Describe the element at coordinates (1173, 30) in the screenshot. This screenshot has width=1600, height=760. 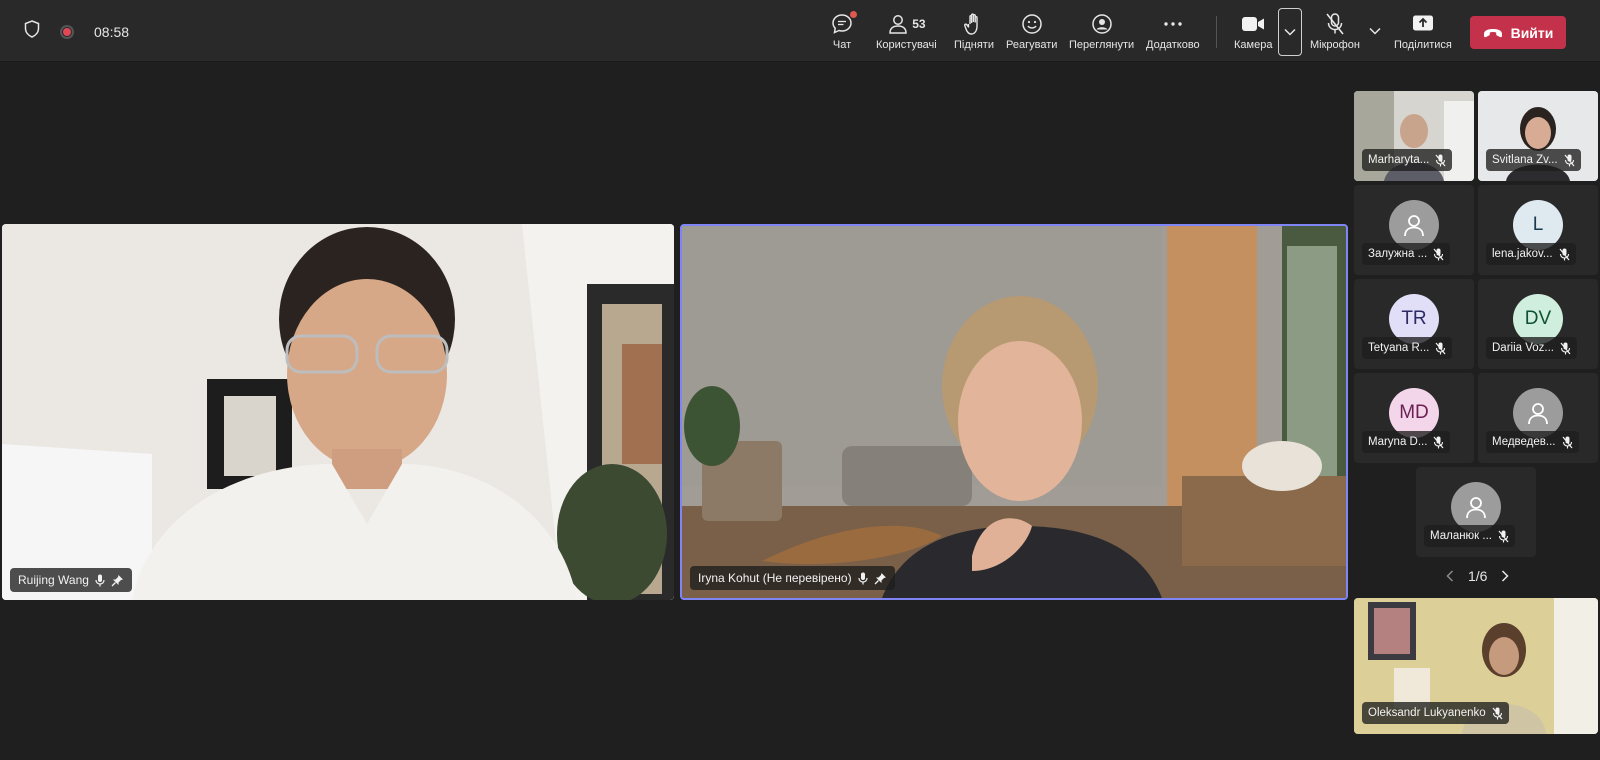
I see `more-button: Додатково` at that location.